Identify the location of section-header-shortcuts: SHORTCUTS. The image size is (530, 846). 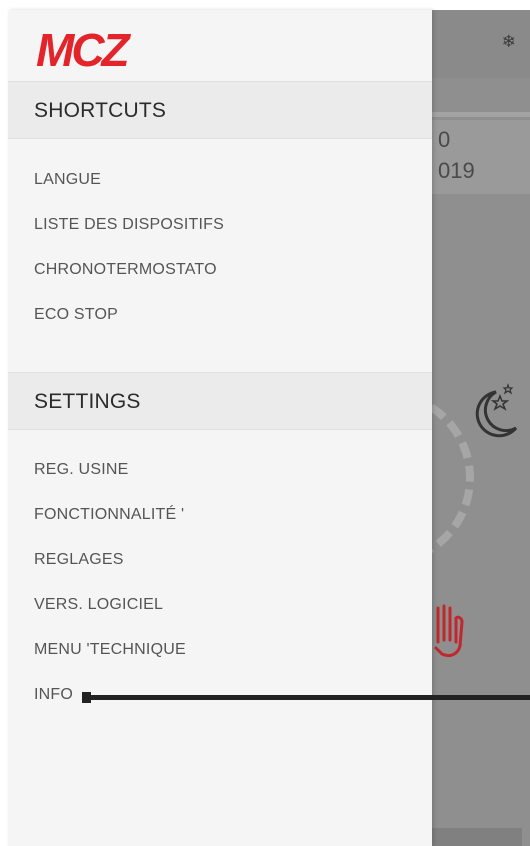
(220, 110).